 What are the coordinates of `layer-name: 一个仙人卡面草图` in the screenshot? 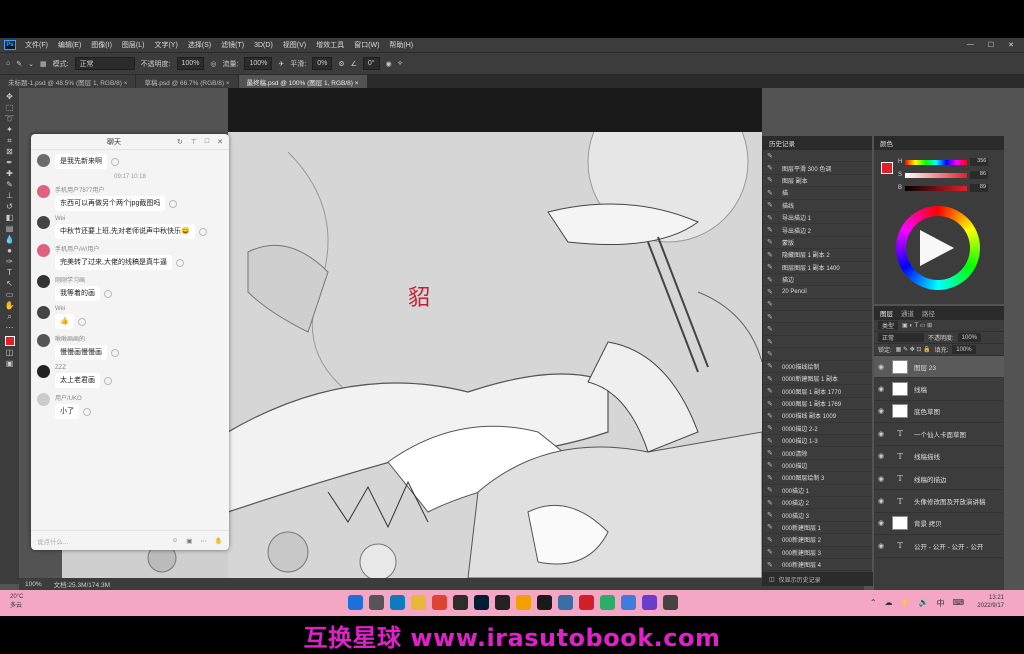 It's located at (940, 434).